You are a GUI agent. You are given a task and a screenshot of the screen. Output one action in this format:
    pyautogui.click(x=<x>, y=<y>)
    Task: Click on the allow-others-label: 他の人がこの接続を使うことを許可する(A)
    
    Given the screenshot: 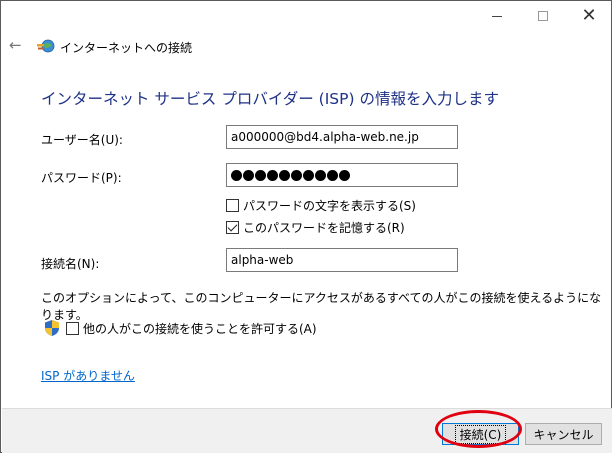 What is the action you would take?
    pyautogui.click(x=200, y=328)
    